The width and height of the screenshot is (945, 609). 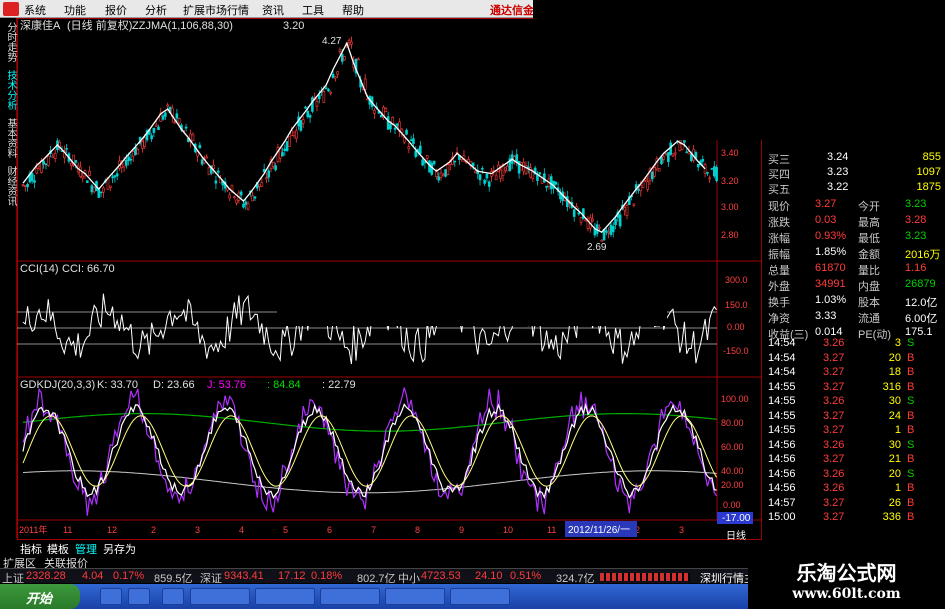 What do you see at coordinates (99, 25) in the screenshot?
I see `period-label: (日线 前复权)` at bounding box center [99, 25].